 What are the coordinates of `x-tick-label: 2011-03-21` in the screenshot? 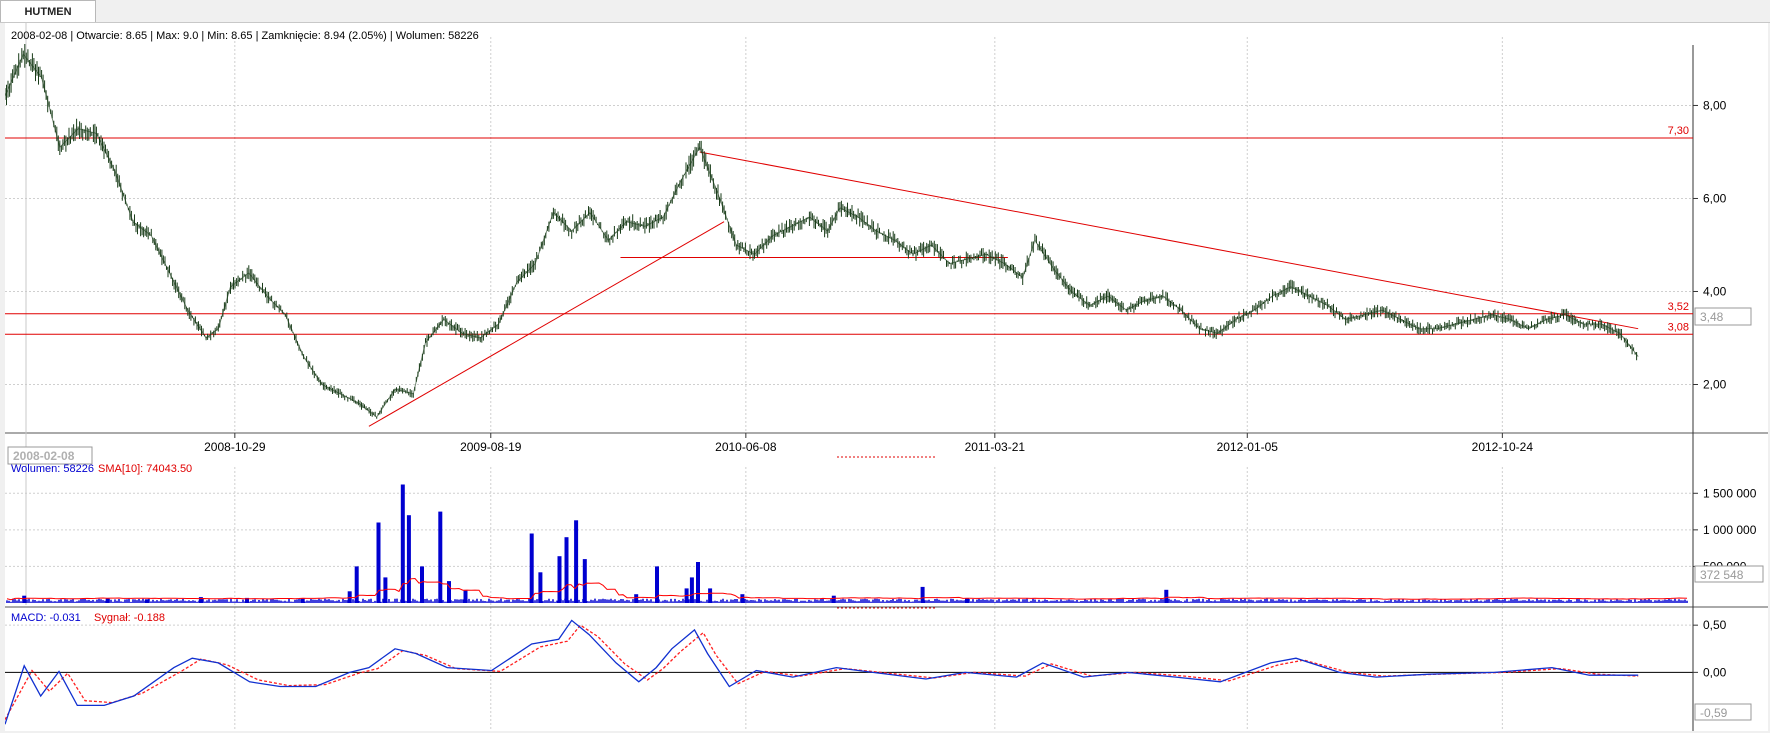 It's located at (995, 447).